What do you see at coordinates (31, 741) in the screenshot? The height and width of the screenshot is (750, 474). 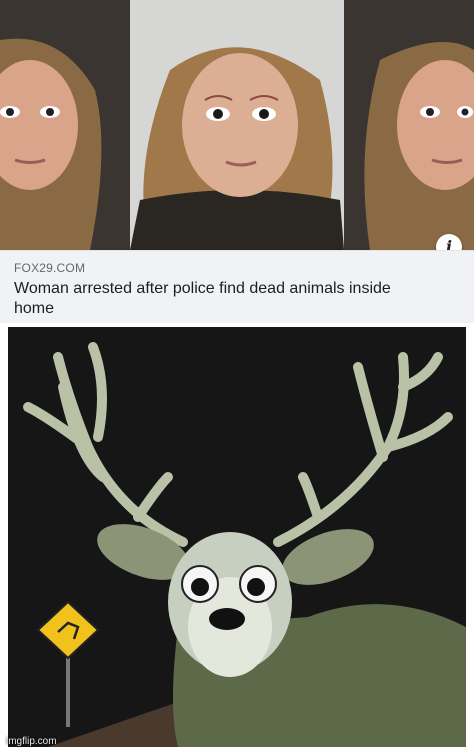 I see `imgflip-watermark: imgflip.com` at bounding box center [31, 741].